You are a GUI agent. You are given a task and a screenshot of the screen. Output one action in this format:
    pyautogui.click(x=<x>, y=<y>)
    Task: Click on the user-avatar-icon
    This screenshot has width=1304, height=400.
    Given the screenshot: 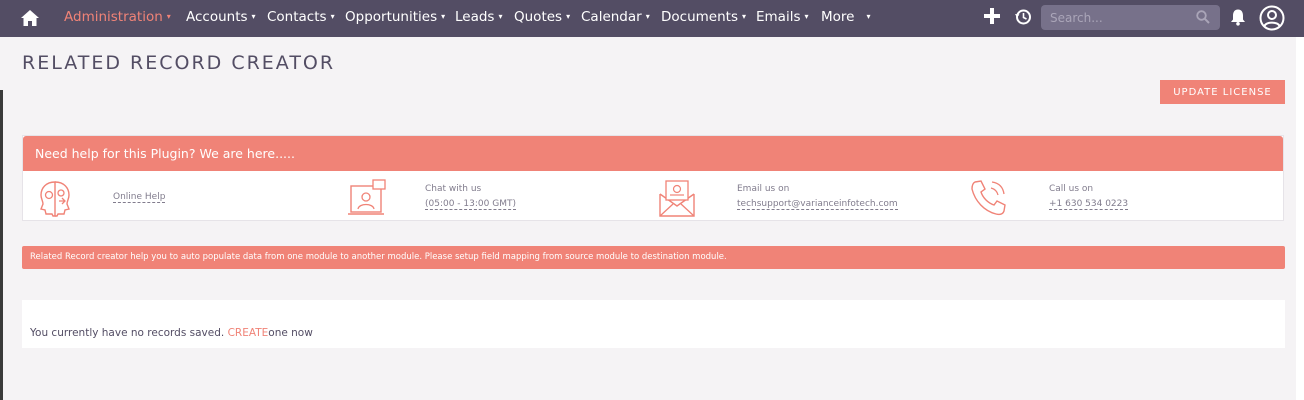 What is the action you would take?
    pyautogui.click(x=1272, y=18)
    